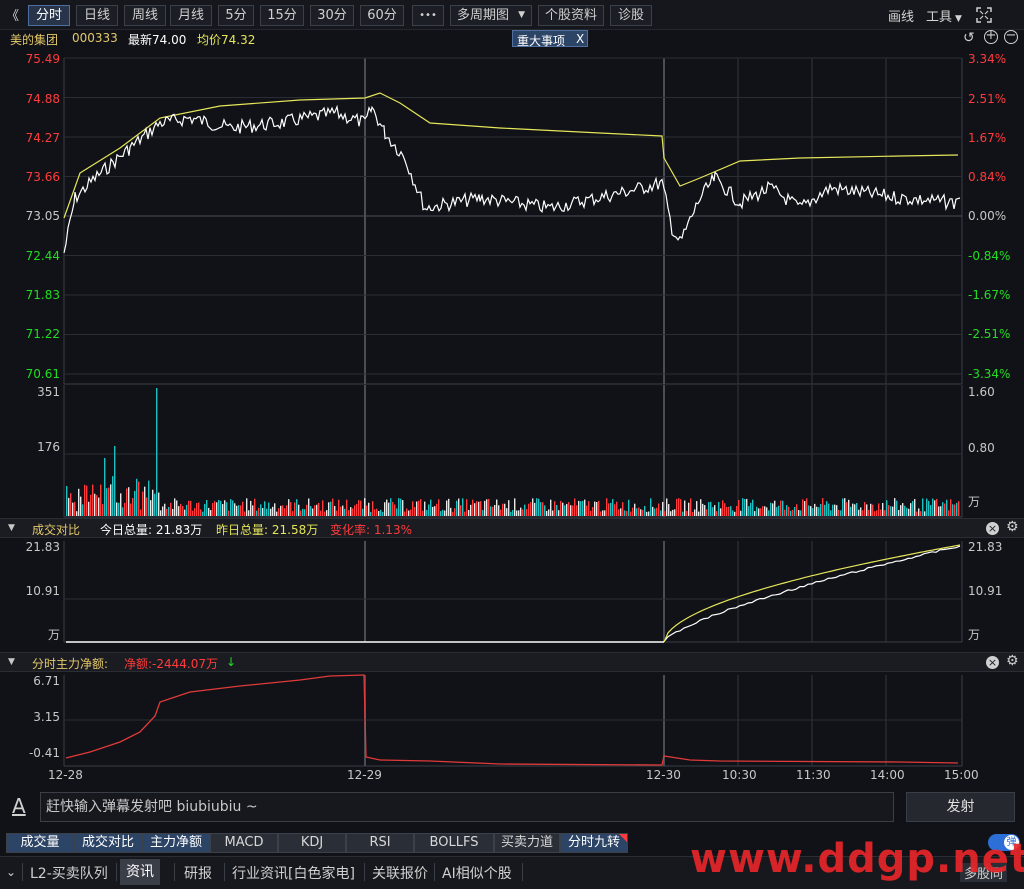 The image size is (1024, 889). Describe the element at coordinates (108, 843) in the screenshot. I see `tab-volume-ratio: 成交对比` at that location.